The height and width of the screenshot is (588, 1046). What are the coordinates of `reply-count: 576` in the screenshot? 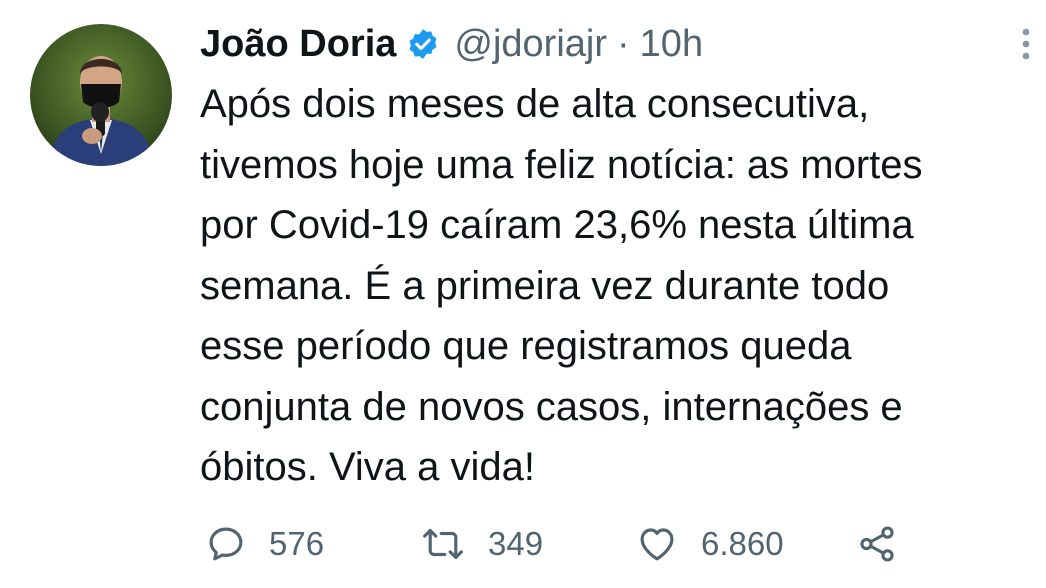 It's located at (297, 543).